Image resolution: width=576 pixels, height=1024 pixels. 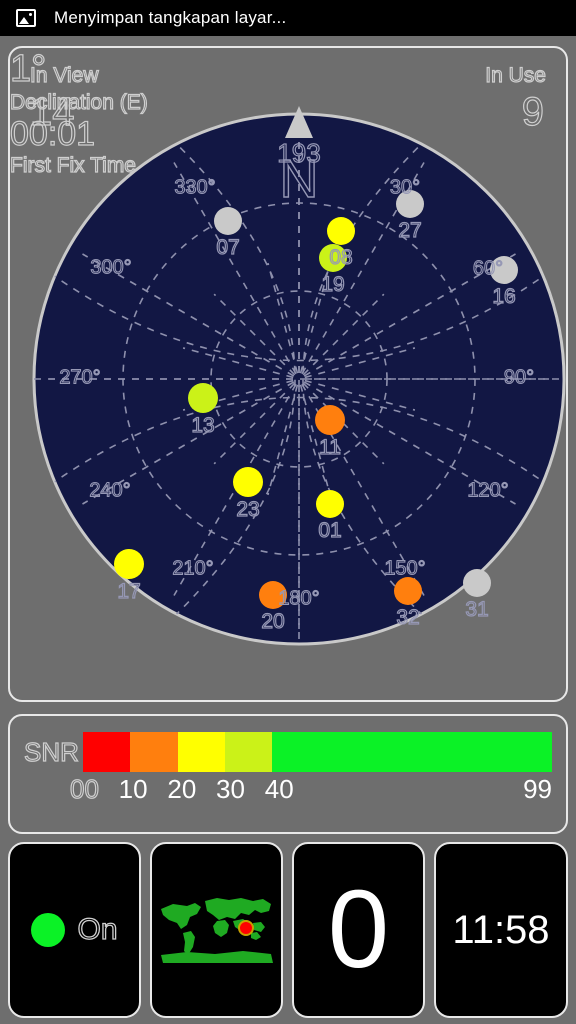 What do you see at coordinates (182, 789) in the screenshot?
I see `snr-tick-label: 20` at bounding box center [182, 789].